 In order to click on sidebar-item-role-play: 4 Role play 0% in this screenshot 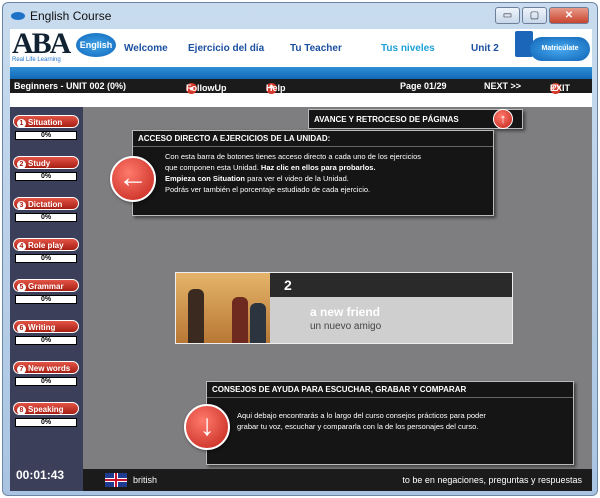, I will do `click(46, 250)`.